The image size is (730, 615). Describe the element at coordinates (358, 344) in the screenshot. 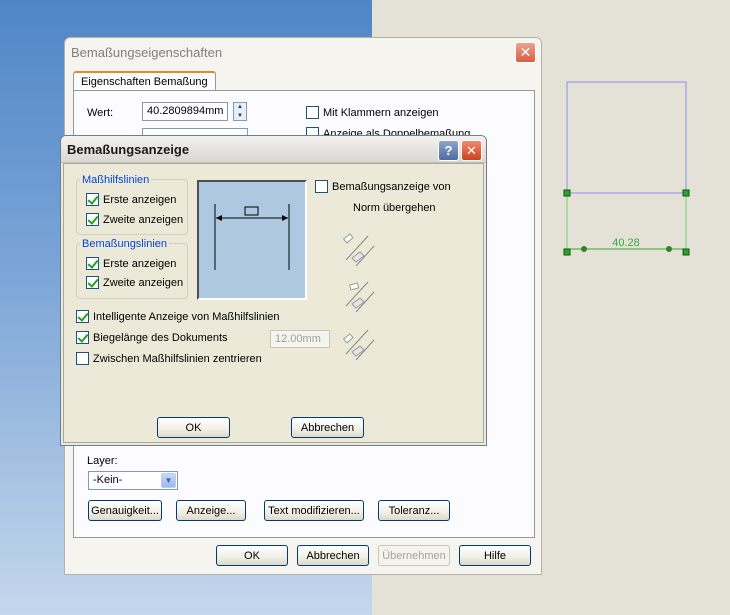

I see `dimension-arrow-3-icon` at that location.